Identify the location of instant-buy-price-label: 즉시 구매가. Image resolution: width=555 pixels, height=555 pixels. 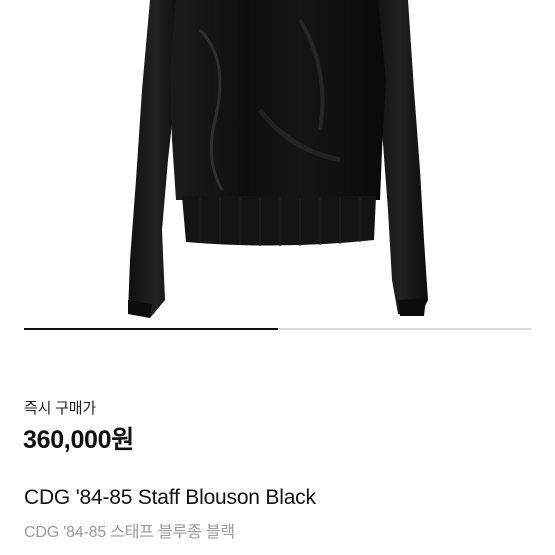
(60, 408).